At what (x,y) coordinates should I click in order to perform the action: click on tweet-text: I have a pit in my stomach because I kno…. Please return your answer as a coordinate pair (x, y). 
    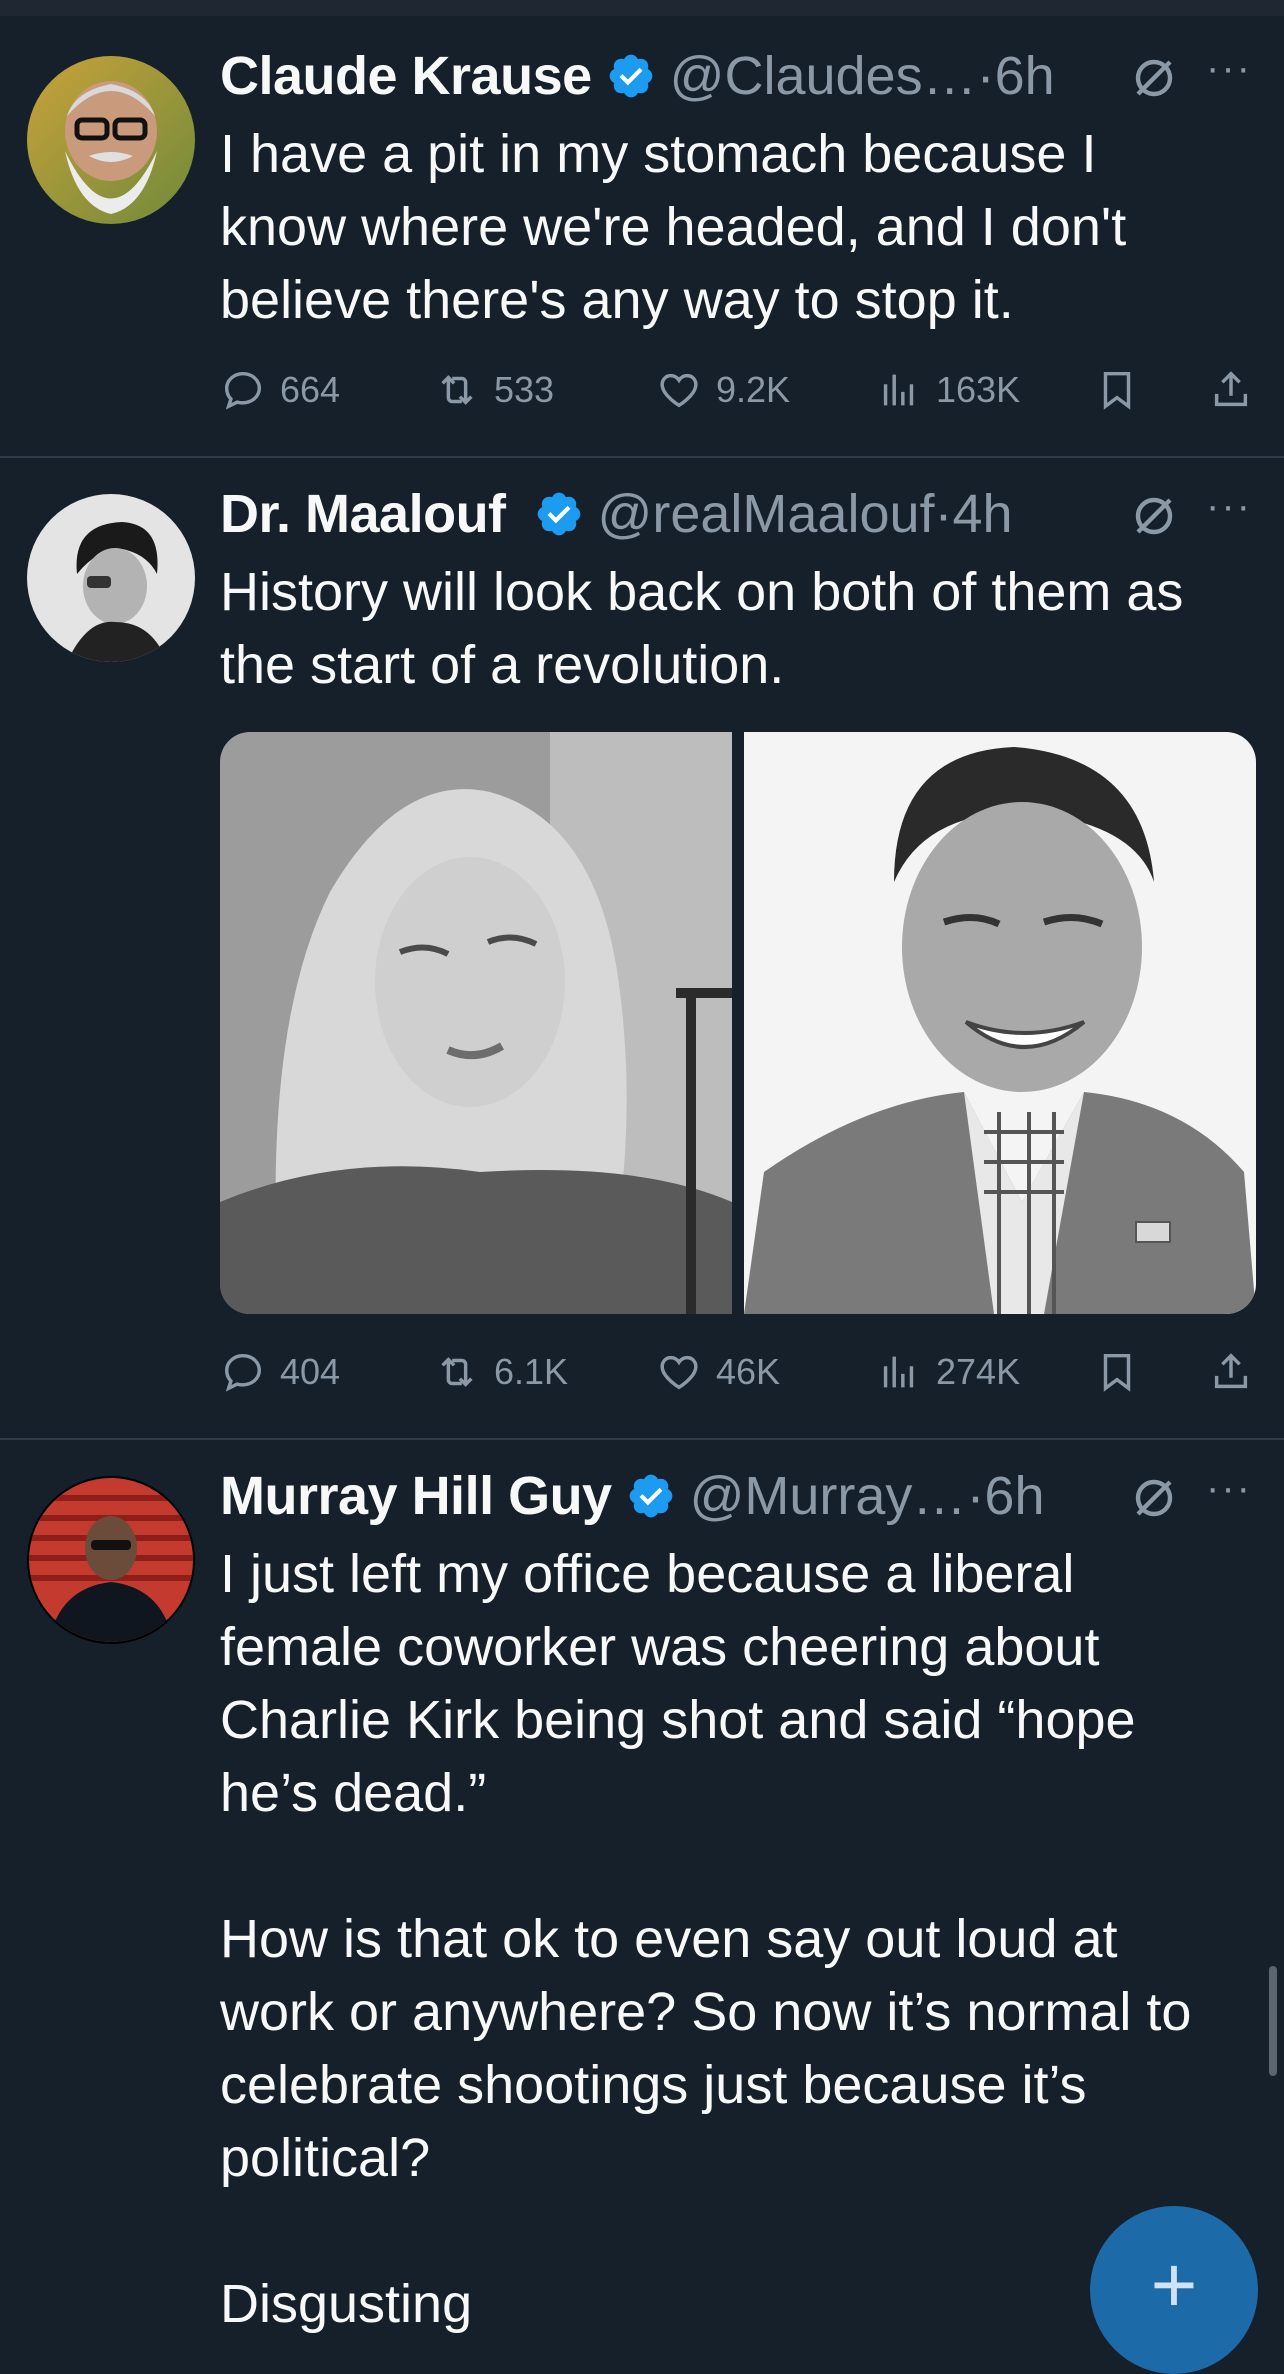
    Looking at the image, I should click on (673, 227).